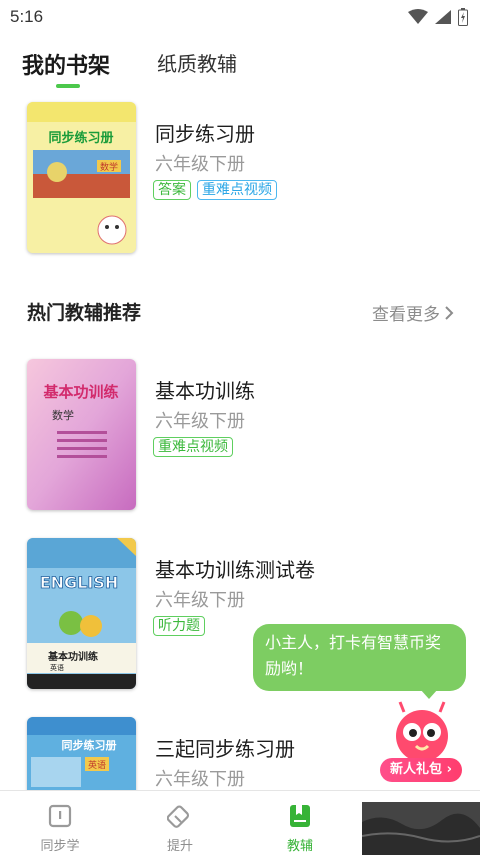 This screenshot has width=480, height=855. Describe the element at coordinates (240, 313) in the screenshot. I see `section-header: 热门教辅推荐 查看更多` at that location.